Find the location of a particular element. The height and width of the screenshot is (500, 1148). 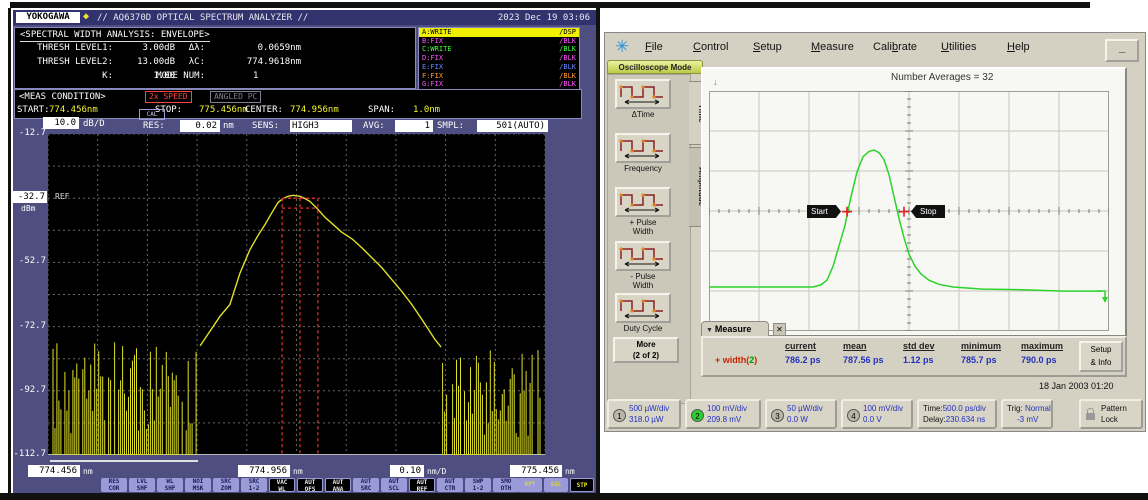

softkey-line2: MSK is located at coordinates (198, 488).